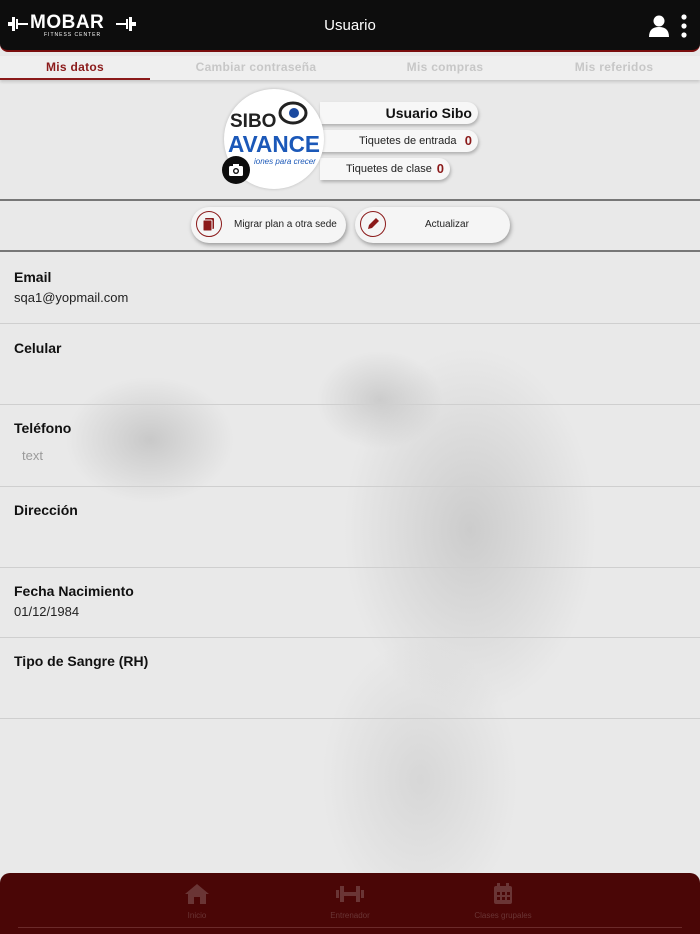  Describe the element at coordinates (350, 527) in the screenshot. I see `direccion-field: Dirección` at that location.